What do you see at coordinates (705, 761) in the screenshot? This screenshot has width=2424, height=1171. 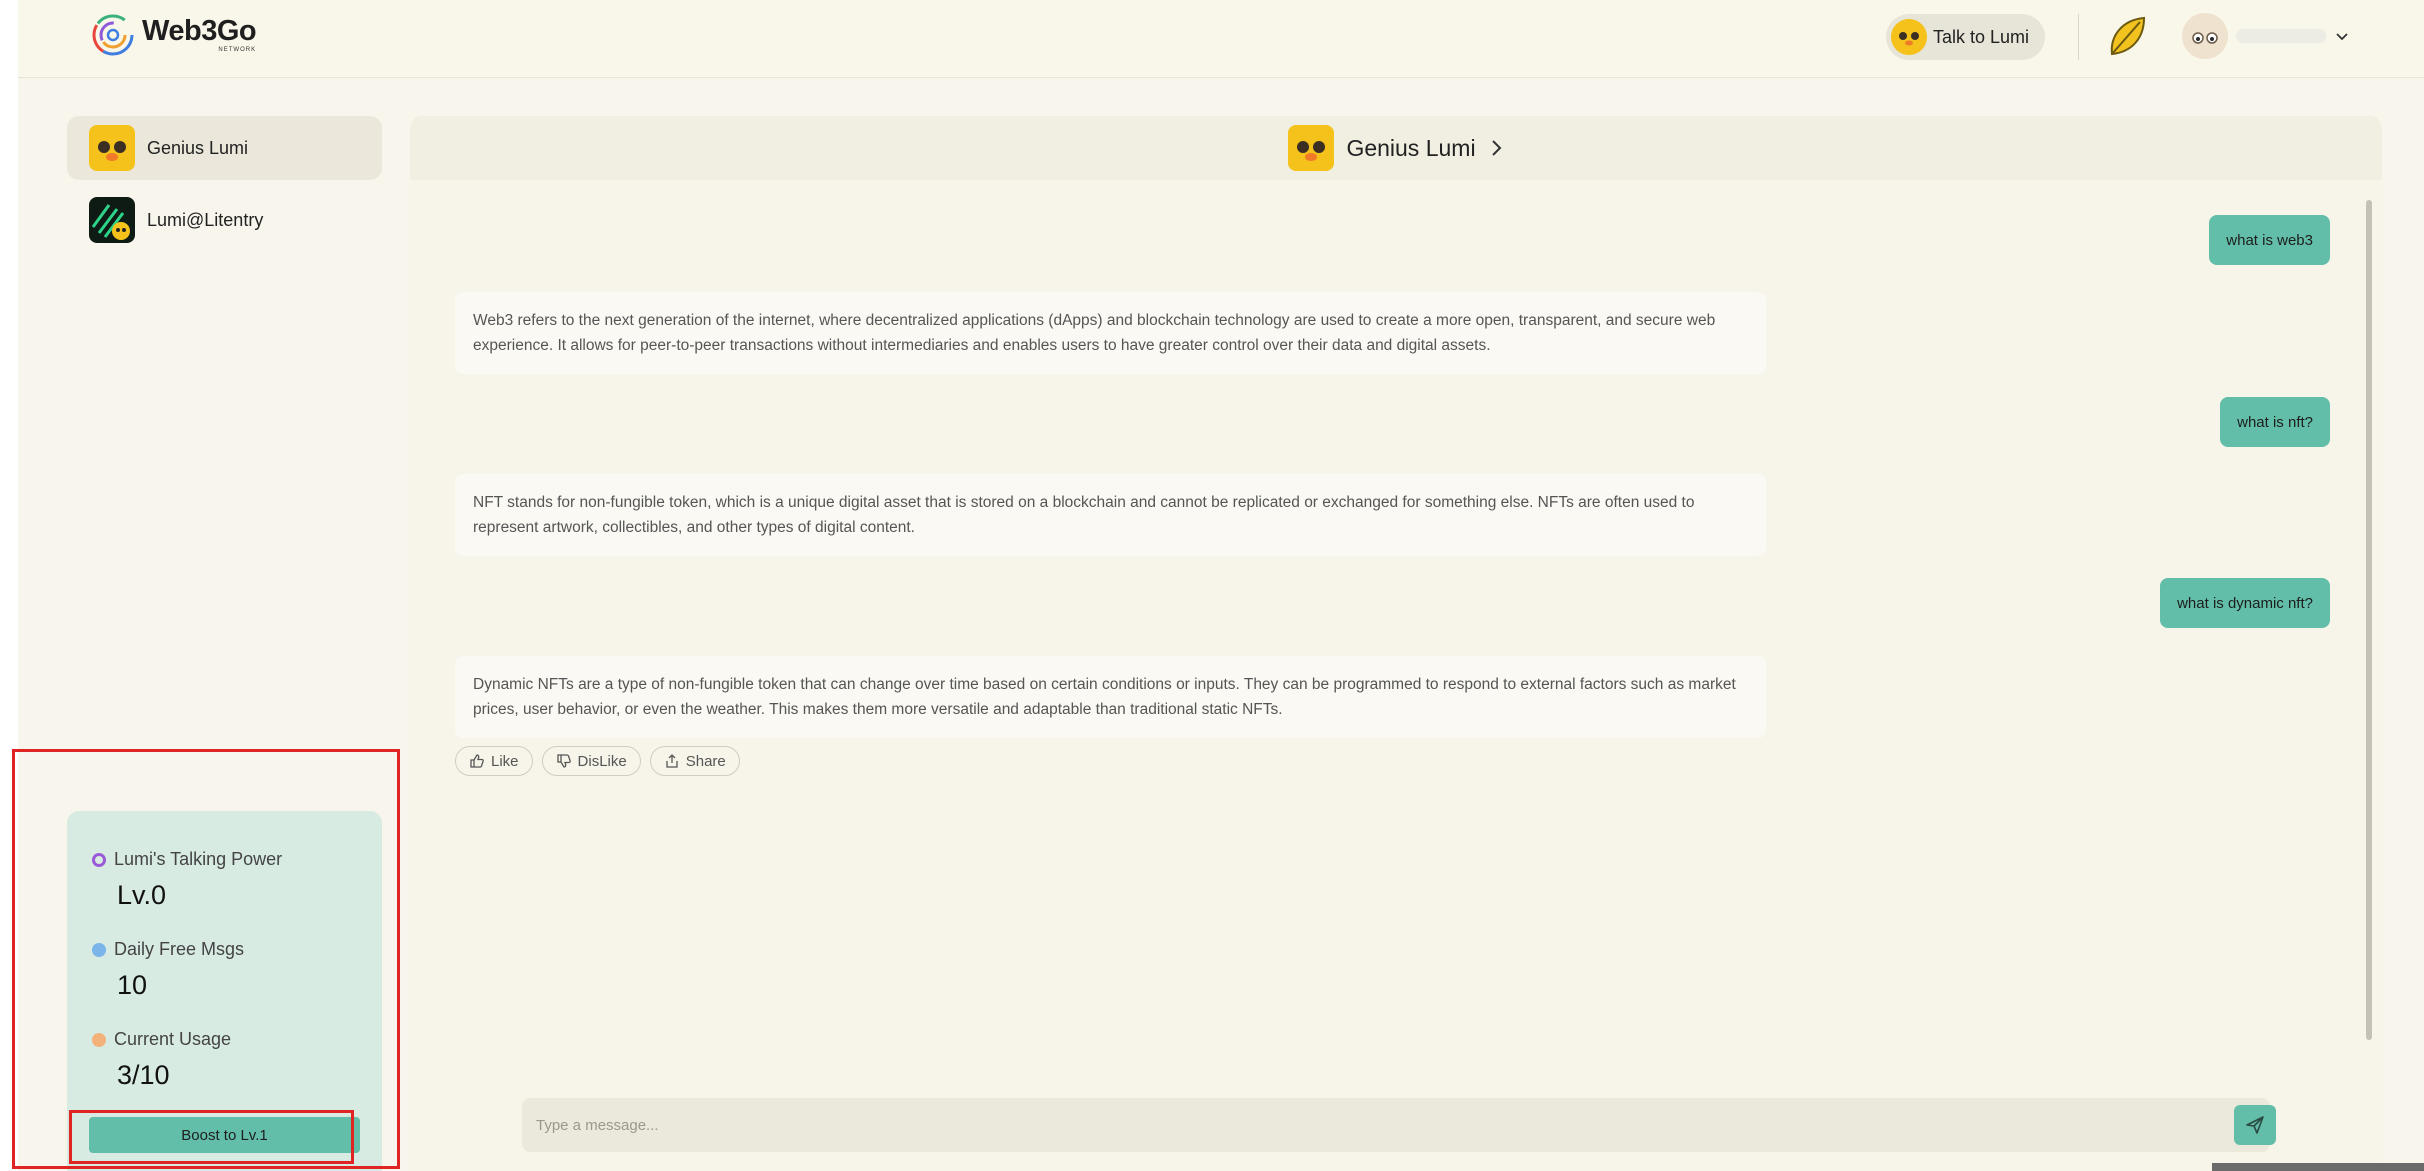 I see `share-label: Share` at bounding box center [705, 761].